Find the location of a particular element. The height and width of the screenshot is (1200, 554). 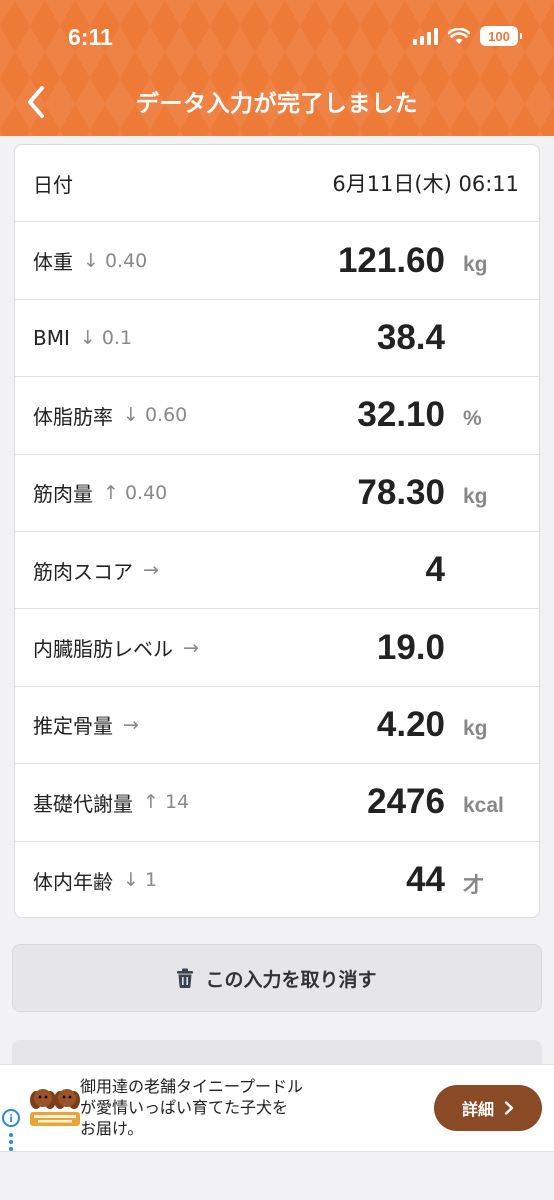

metric-row-bmi: BMI ↓ 0.1 38.4 is located at coordinates (277, 339).